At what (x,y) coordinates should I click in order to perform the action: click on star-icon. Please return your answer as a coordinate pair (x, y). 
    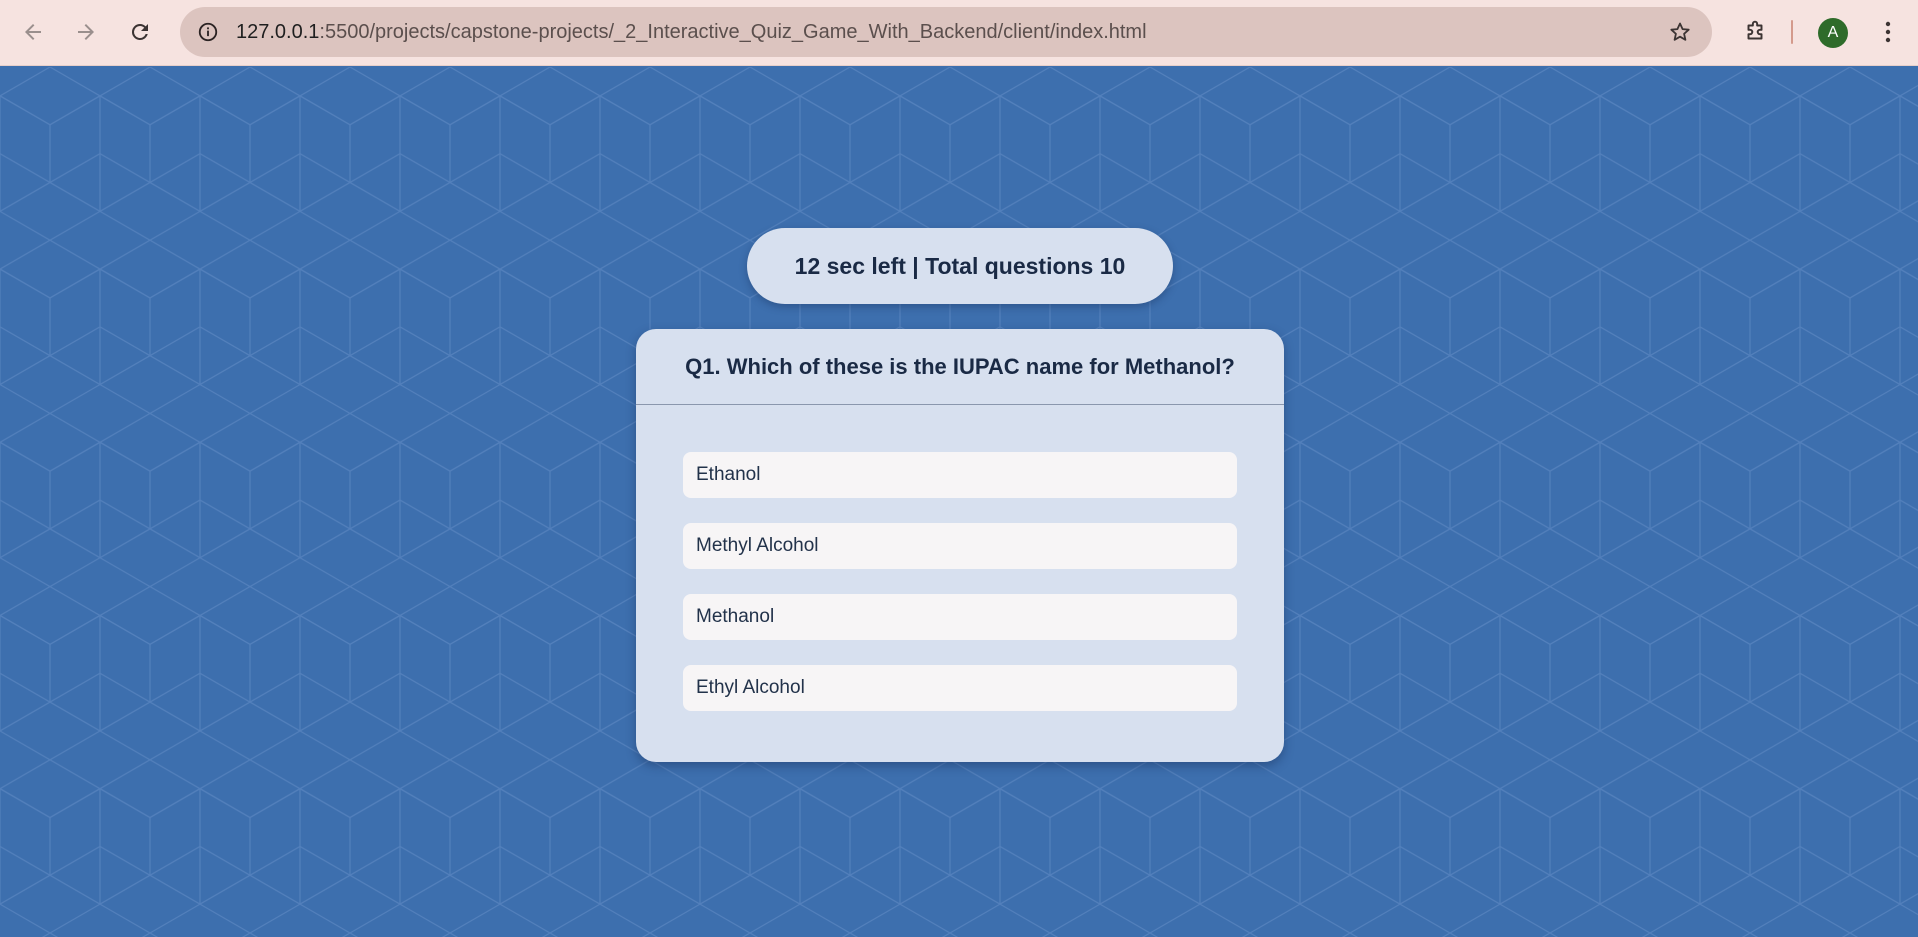
    Looking at the image, I should click on (1680, 31).